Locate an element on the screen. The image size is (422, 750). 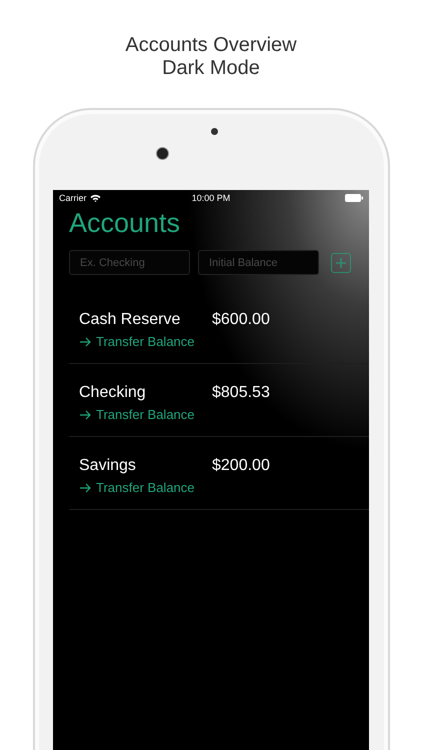
add-button is located at coordinates (341, 262).